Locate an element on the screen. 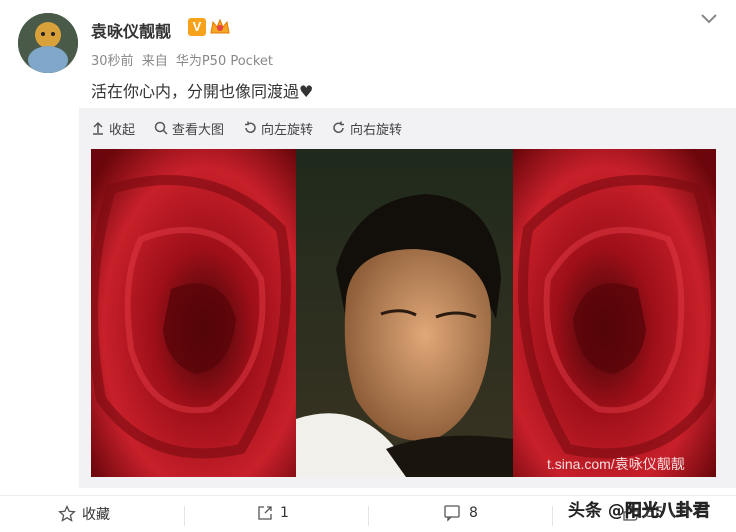 The image size is (736, 532). rotate-right-button: 向右旋转 is located at coordinates (367, 128).